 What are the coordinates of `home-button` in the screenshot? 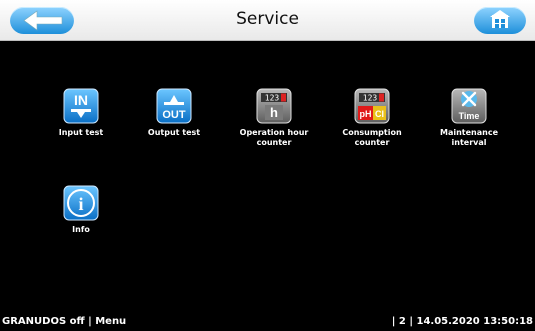 It's located at (500, 20).